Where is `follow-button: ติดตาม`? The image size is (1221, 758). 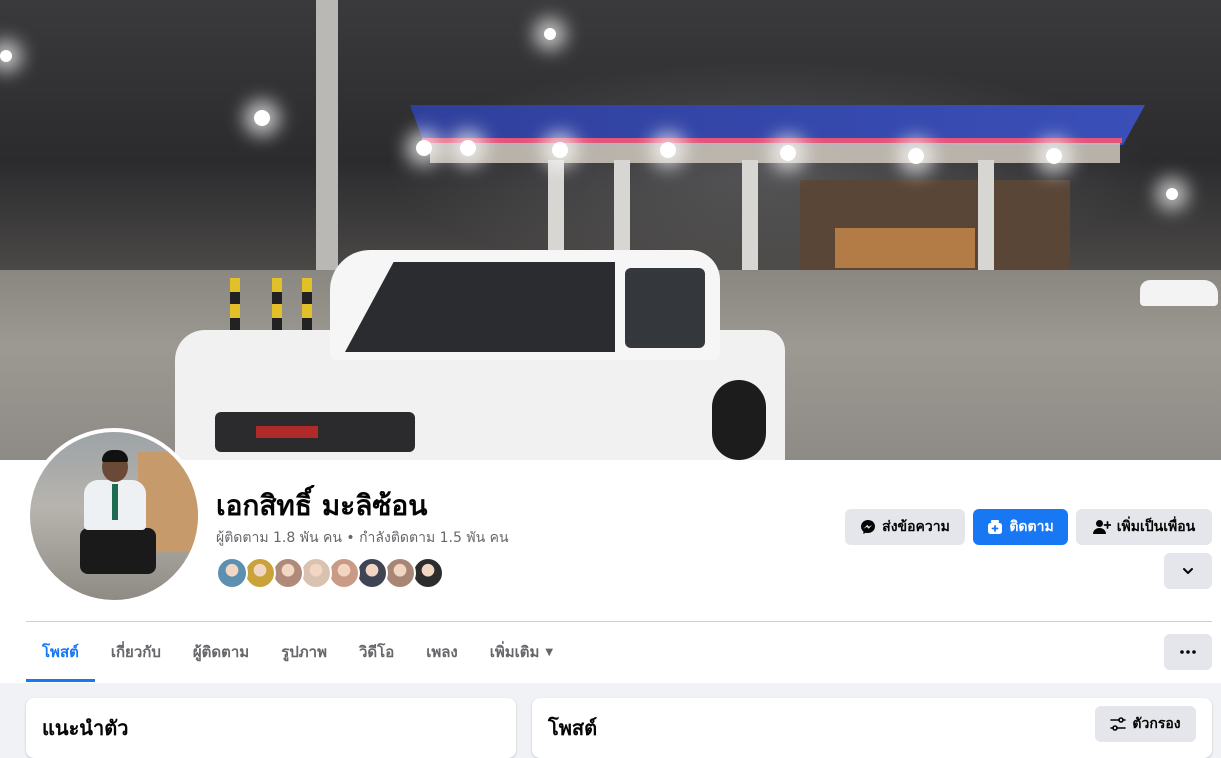 follow-button: ติดตาม is located at coordinates (1020, 527).